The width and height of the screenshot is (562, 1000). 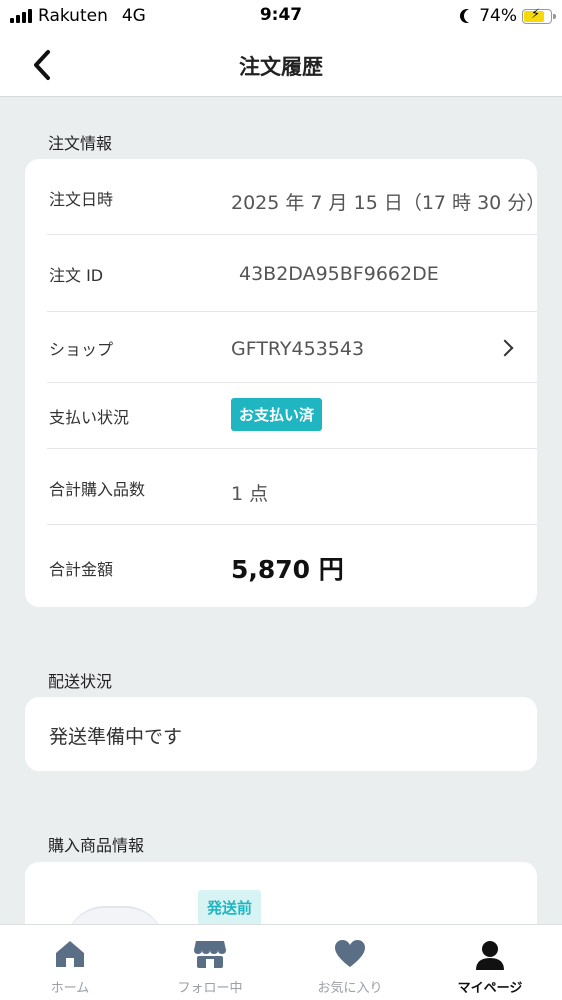 I want to click on home-icon, so click(x=70, y=954).